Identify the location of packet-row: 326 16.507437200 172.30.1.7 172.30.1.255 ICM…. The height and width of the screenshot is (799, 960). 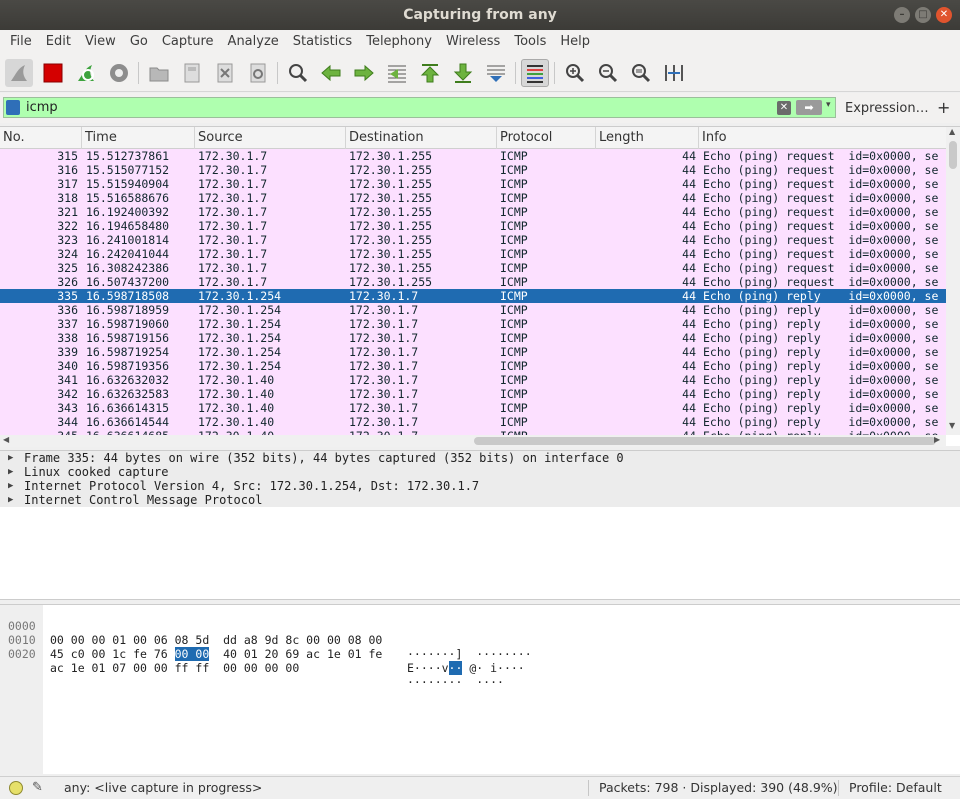
(473, 282).